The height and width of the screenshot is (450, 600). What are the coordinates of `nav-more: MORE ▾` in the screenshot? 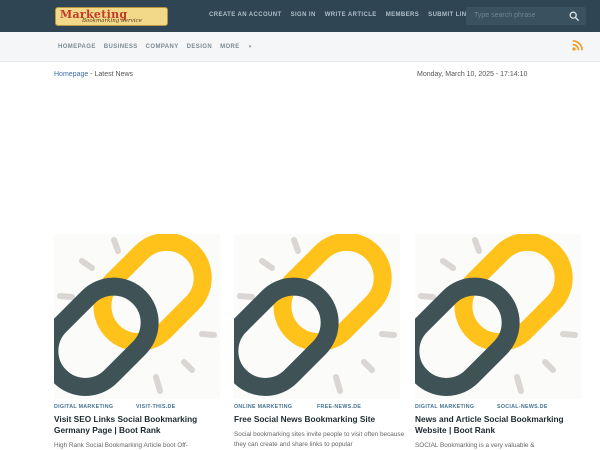 It's located at (240, 47).